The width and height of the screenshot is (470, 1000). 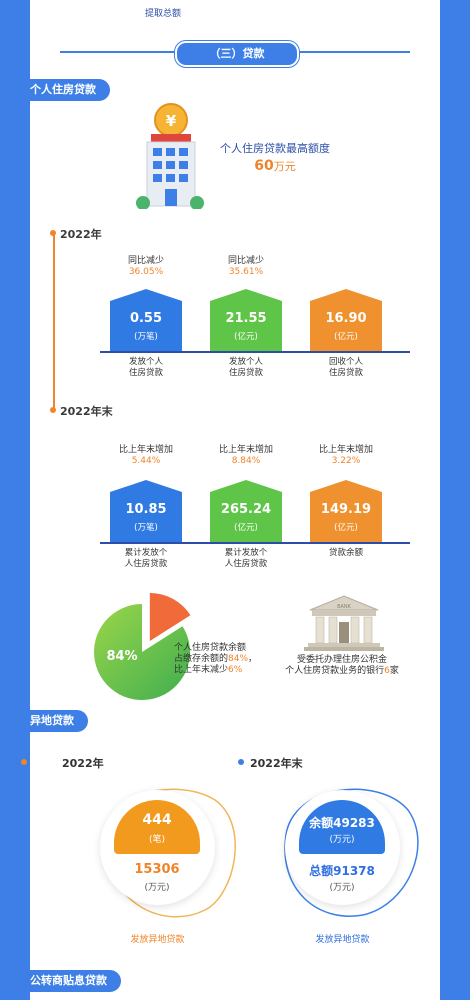 I want to click on bank-line2: 个人住房贷款业务的银行6家, so click(x=342, y=671).